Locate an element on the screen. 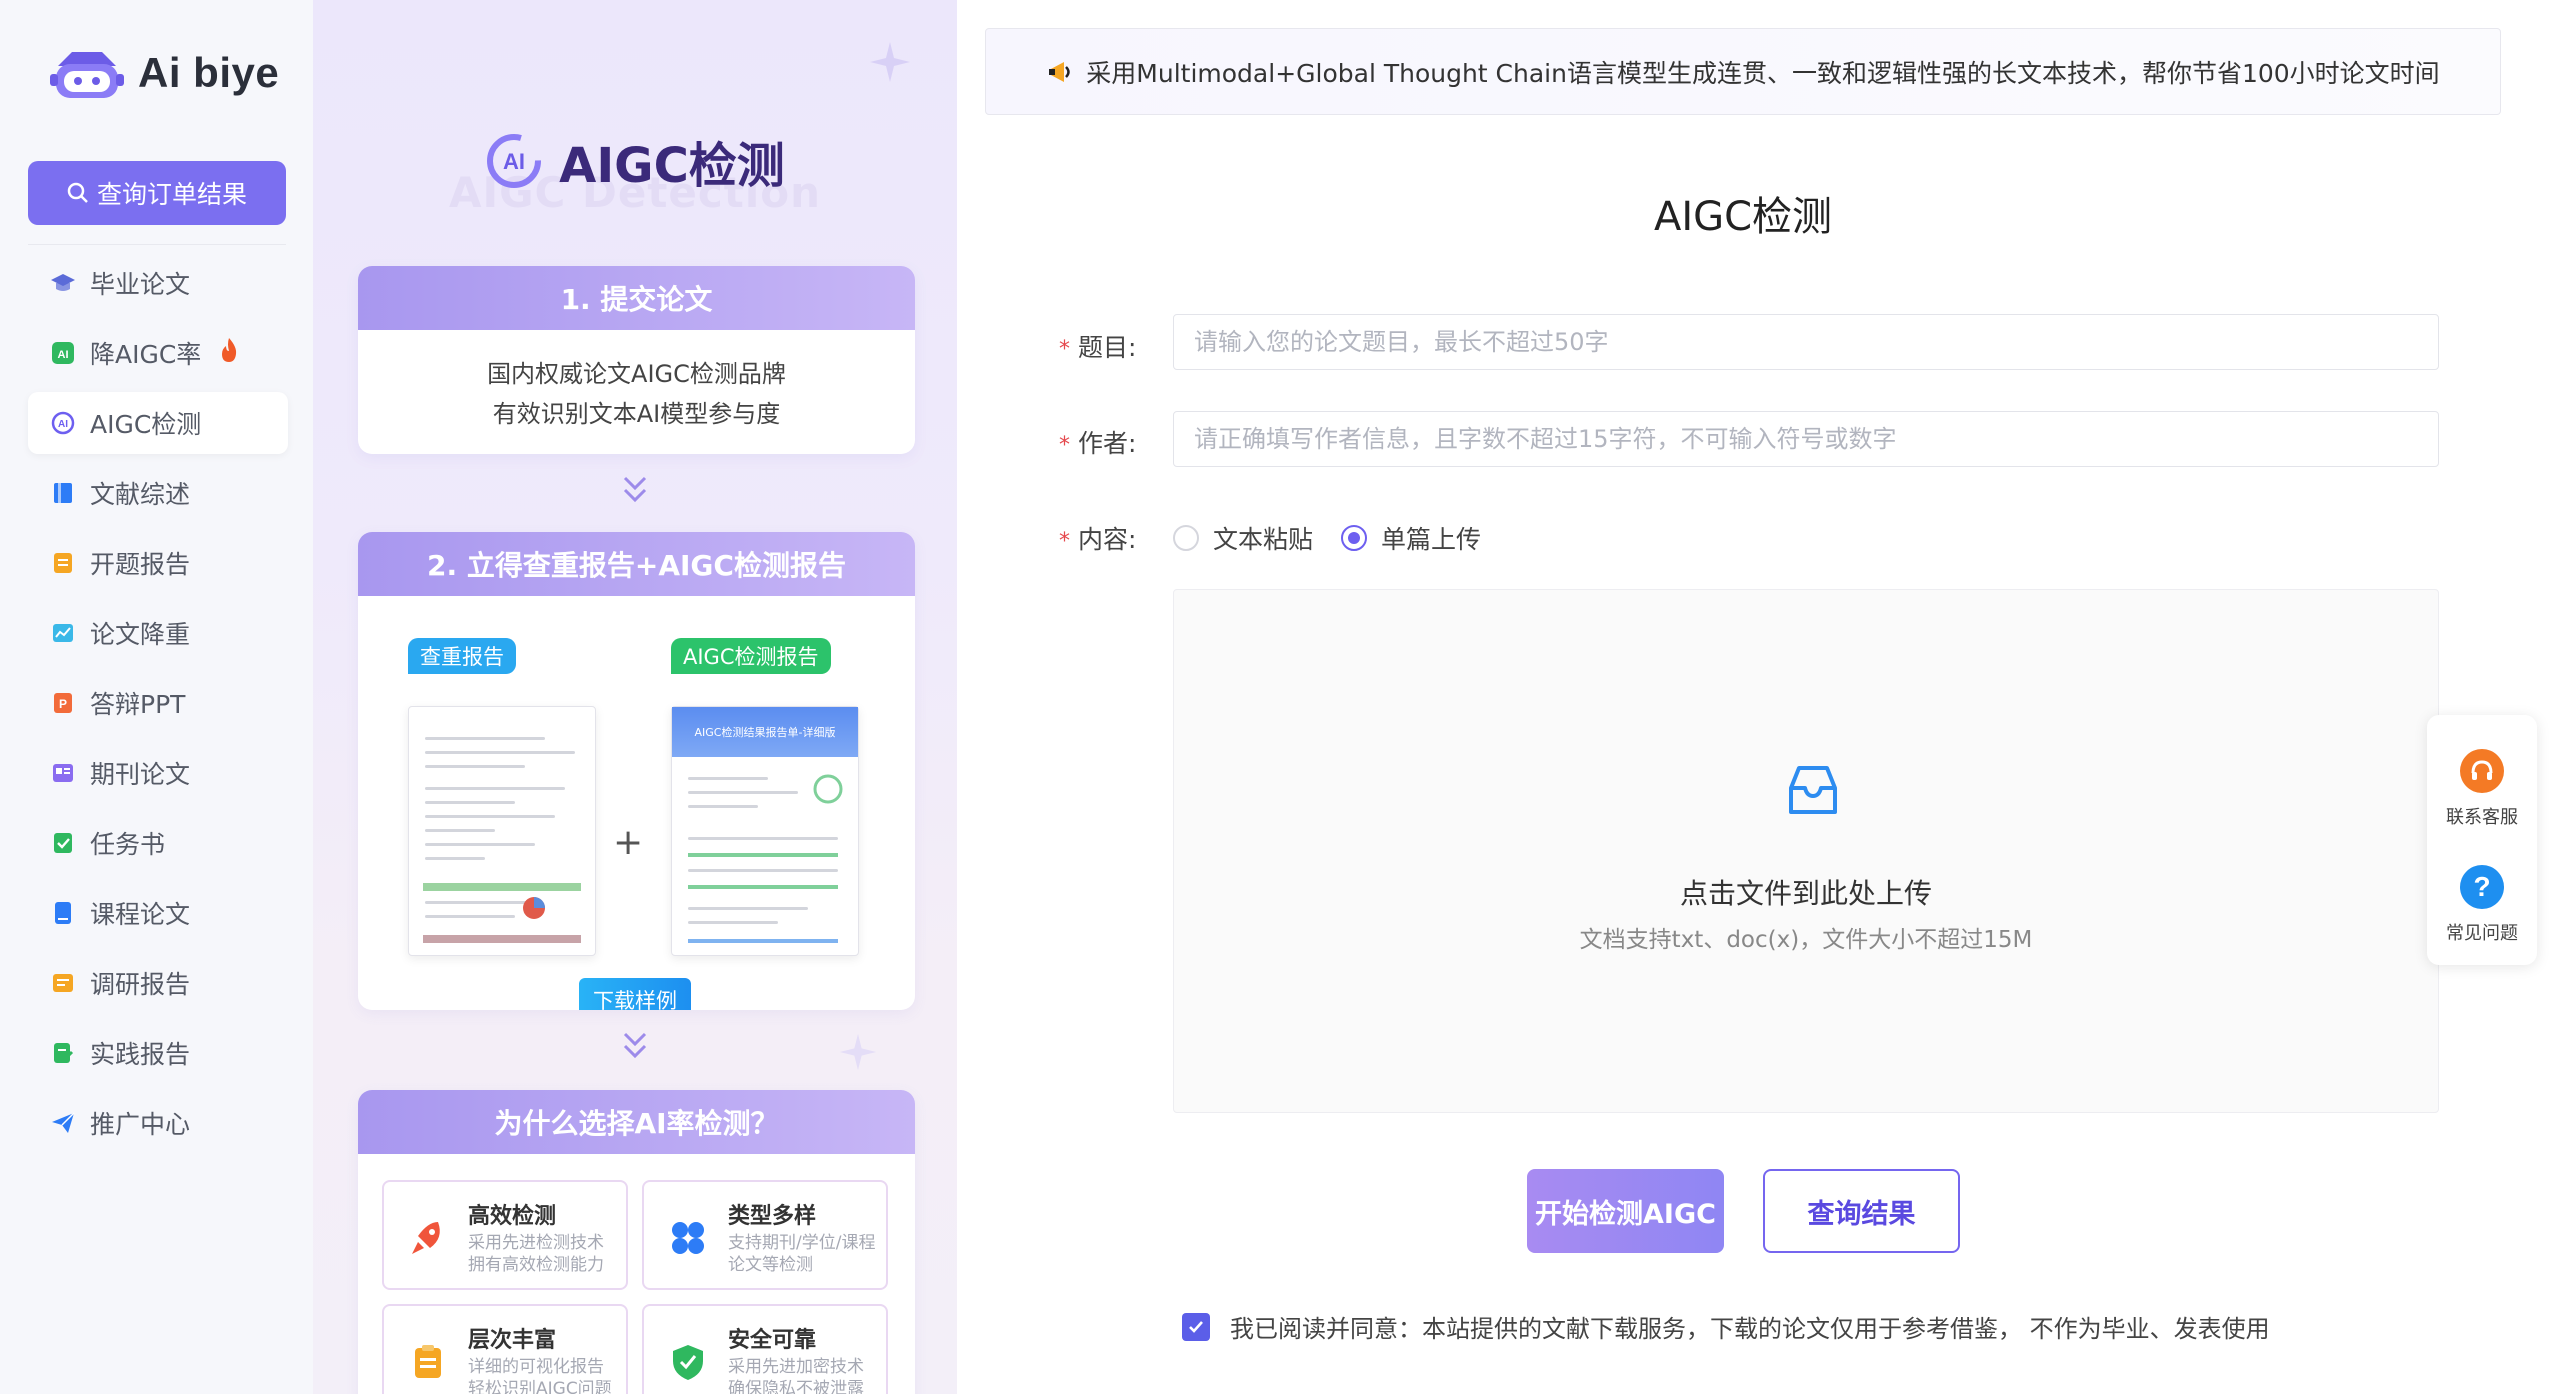  sidebar-item-9: 课程论文 is located at coordinates (158, 913).